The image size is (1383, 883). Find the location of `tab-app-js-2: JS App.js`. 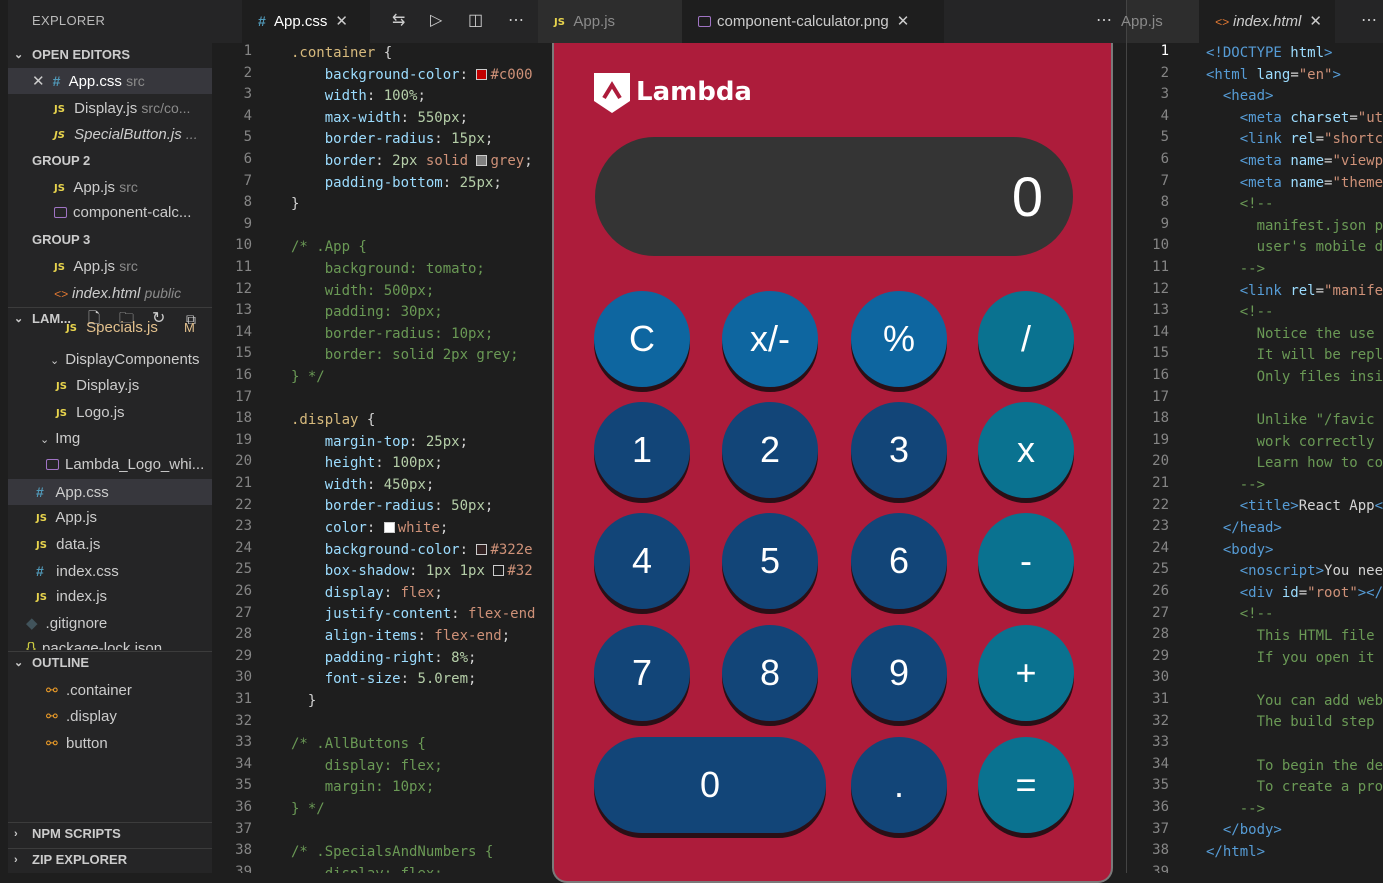

tab-app-js-2: JS App.js is located at coordinates (610, 21).